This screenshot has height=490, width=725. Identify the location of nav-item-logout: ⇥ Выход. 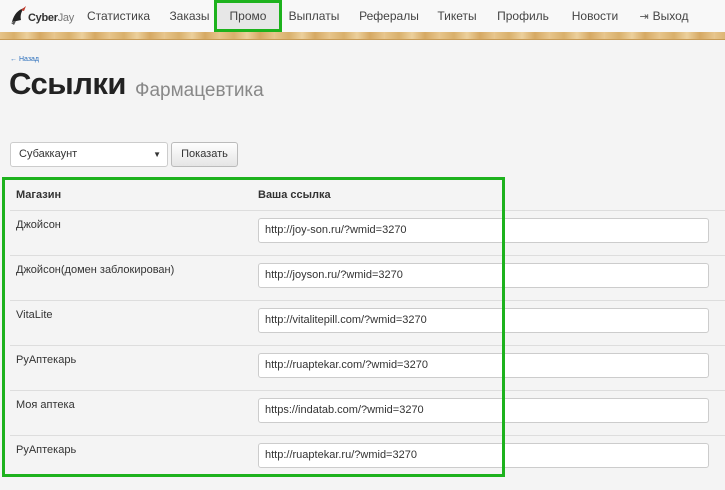
(664, 16).